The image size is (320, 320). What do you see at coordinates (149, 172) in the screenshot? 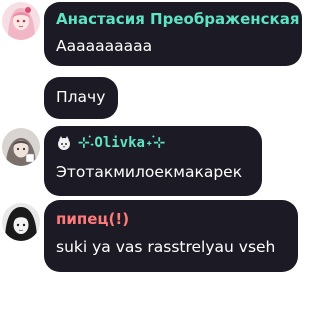
I see `message-text-3: Этотакмилоекмакарек` at bounding box center [149, 172].